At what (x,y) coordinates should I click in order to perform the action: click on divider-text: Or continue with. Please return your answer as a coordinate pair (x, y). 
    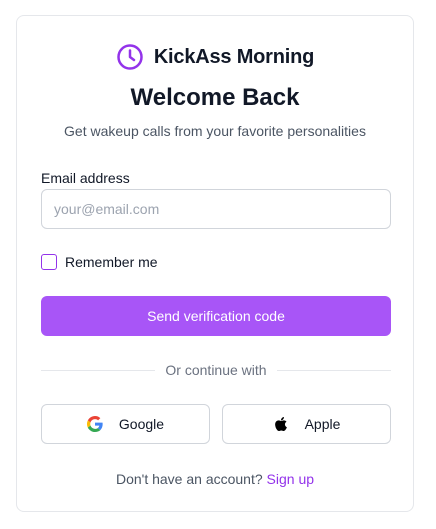
    Looking at the image, I should click on (216, 370).